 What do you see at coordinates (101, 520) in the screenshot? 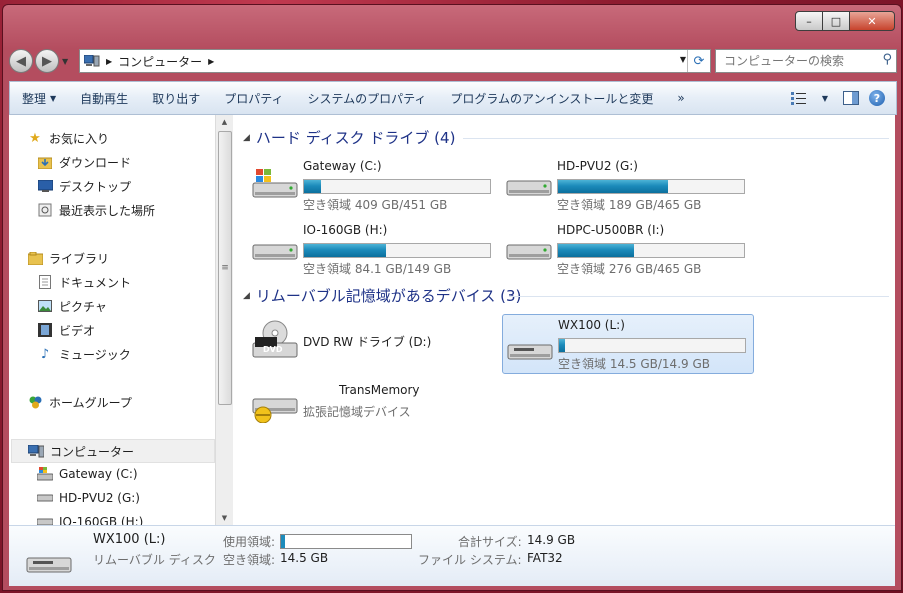
I see `sidebar-label: IO-160GB (H:)` at bounding box center [101, 520].